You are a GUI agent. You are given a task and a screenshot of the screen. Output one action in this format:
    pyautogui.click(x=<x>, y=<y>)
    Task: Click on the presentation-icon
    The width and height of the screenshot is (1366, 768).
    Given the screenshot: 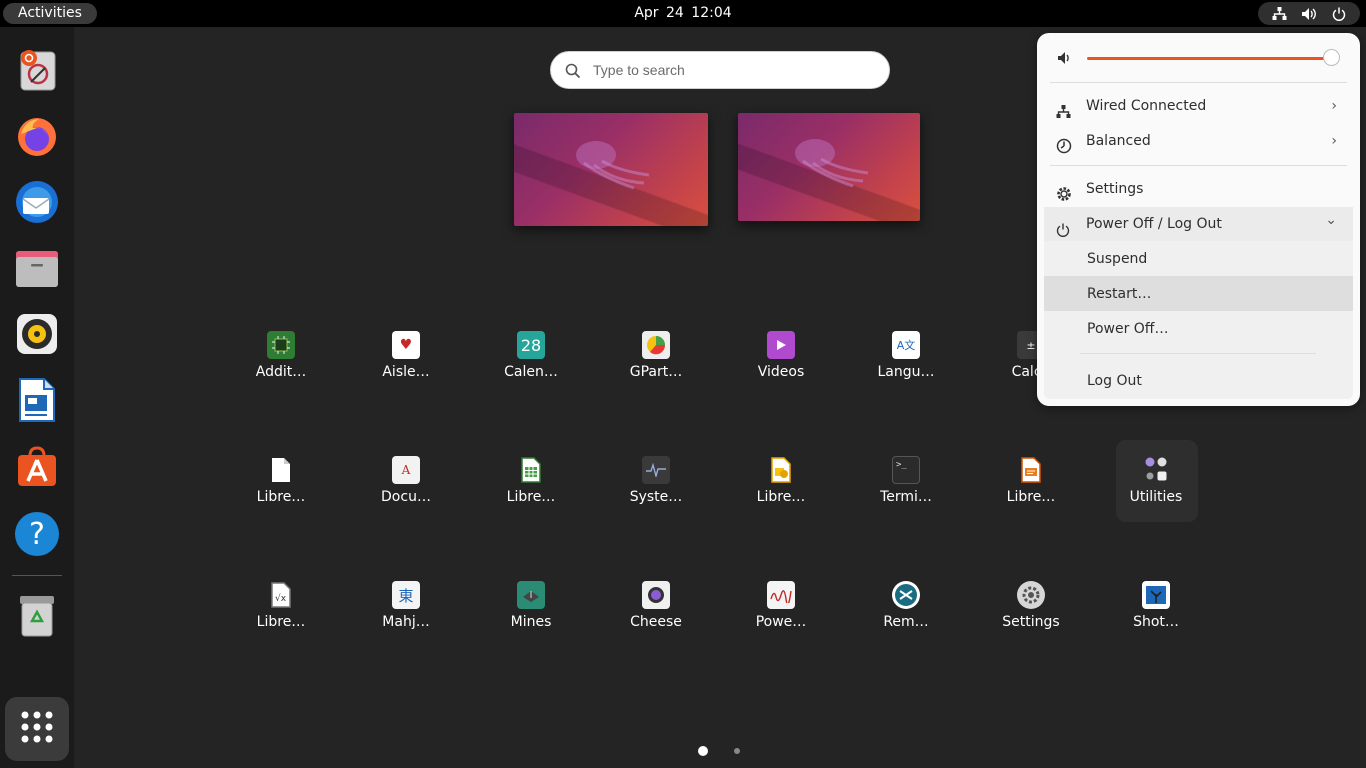 What is the action you would take?
    pyautogui.click(x=1031, y=470)
    